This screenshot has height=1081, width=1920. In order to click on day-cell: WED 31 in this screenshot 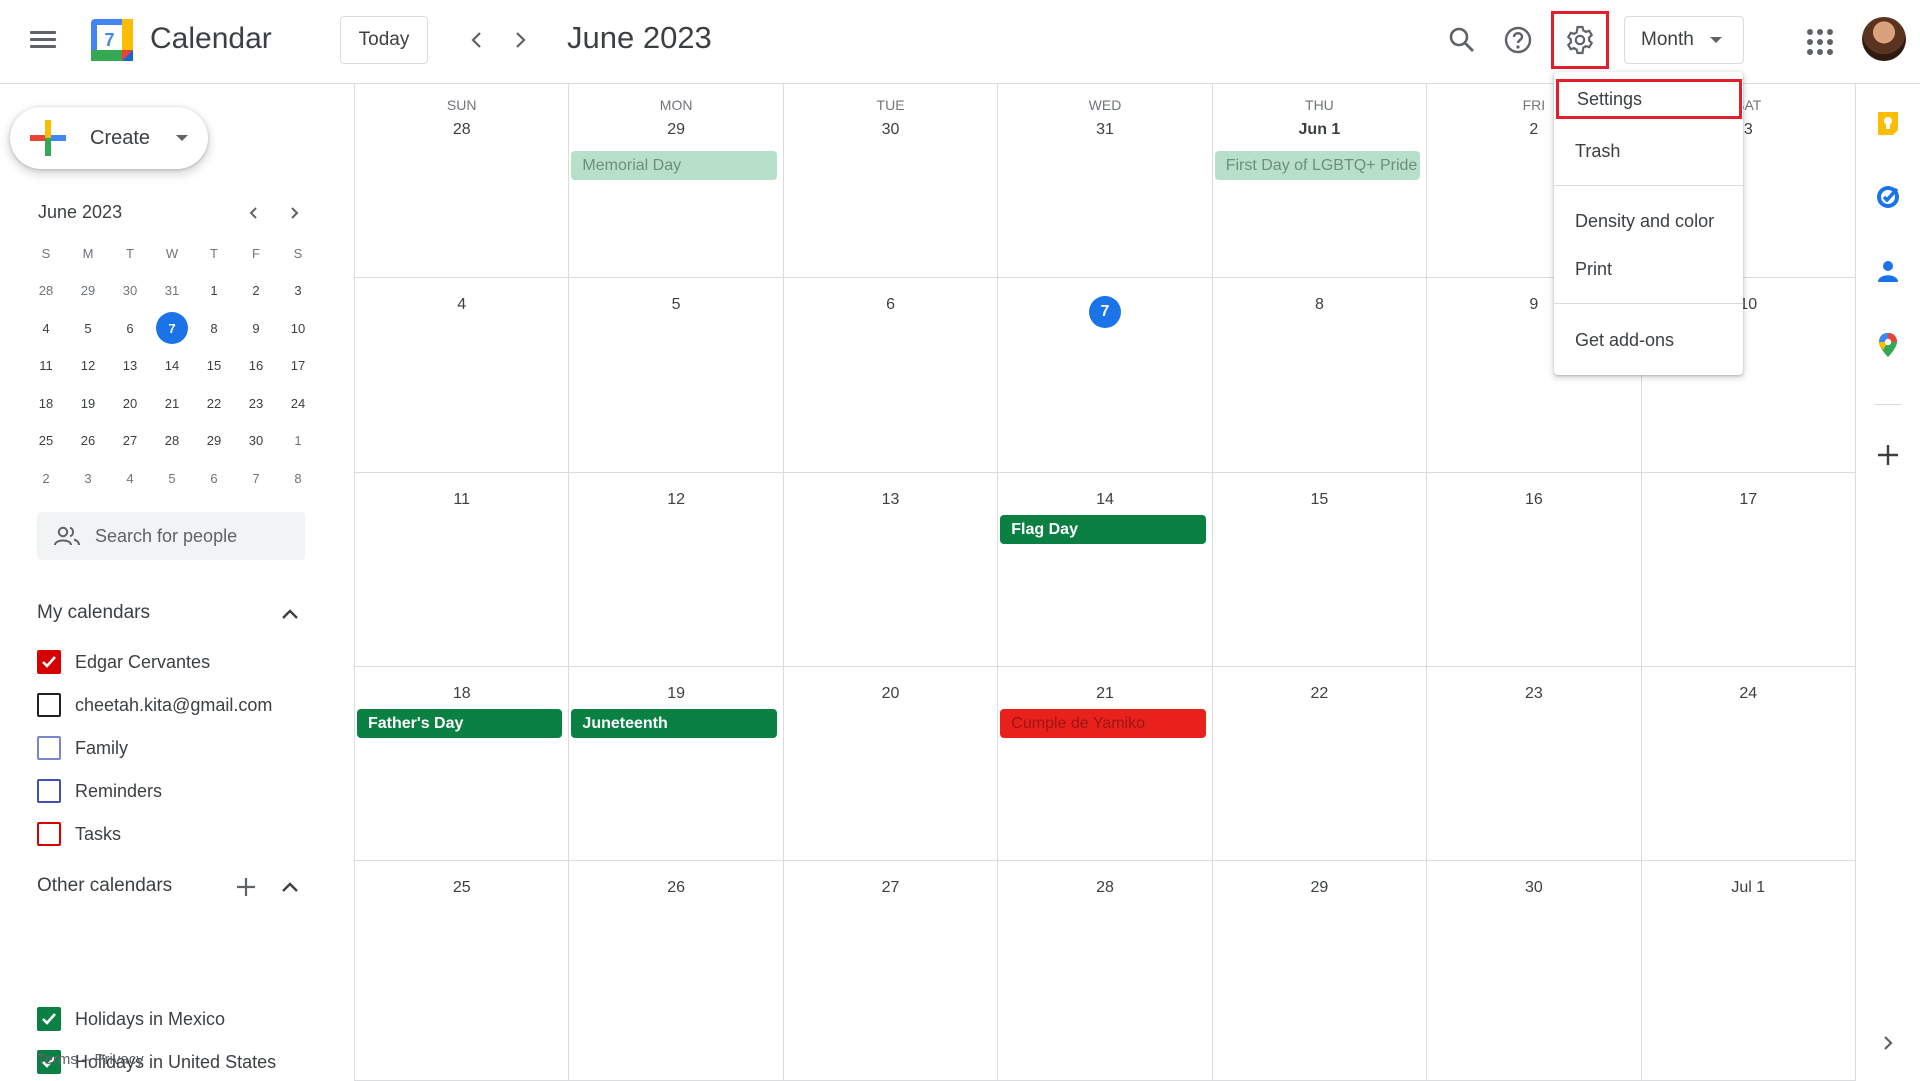, I will do `click(1105, 180)`.